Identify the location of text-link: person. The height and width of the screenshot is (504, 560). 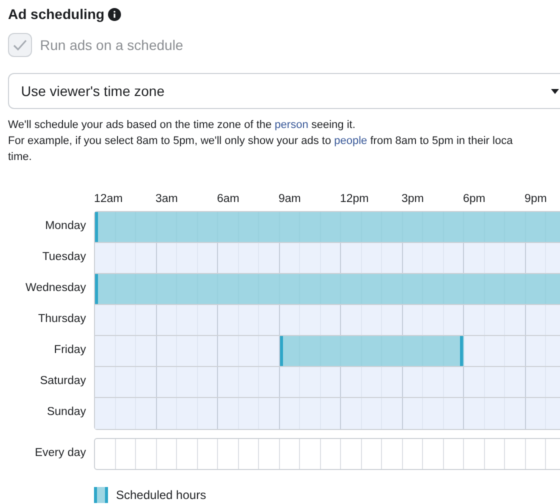
(291, 125).